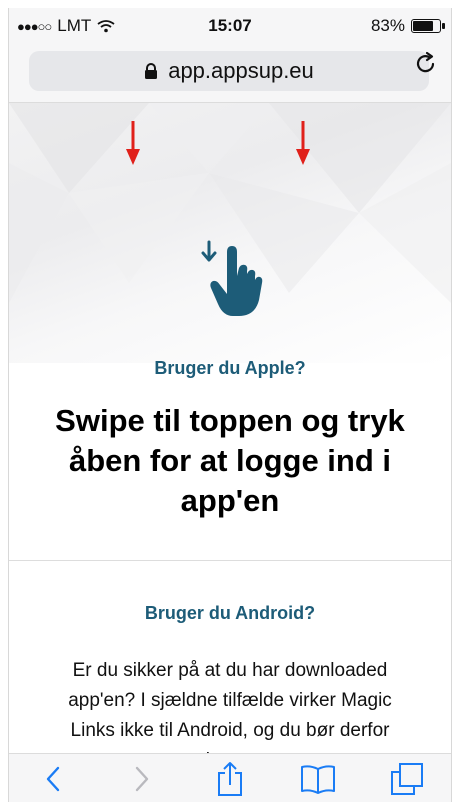  I want to click on tabs-icon, so click(406, 778).